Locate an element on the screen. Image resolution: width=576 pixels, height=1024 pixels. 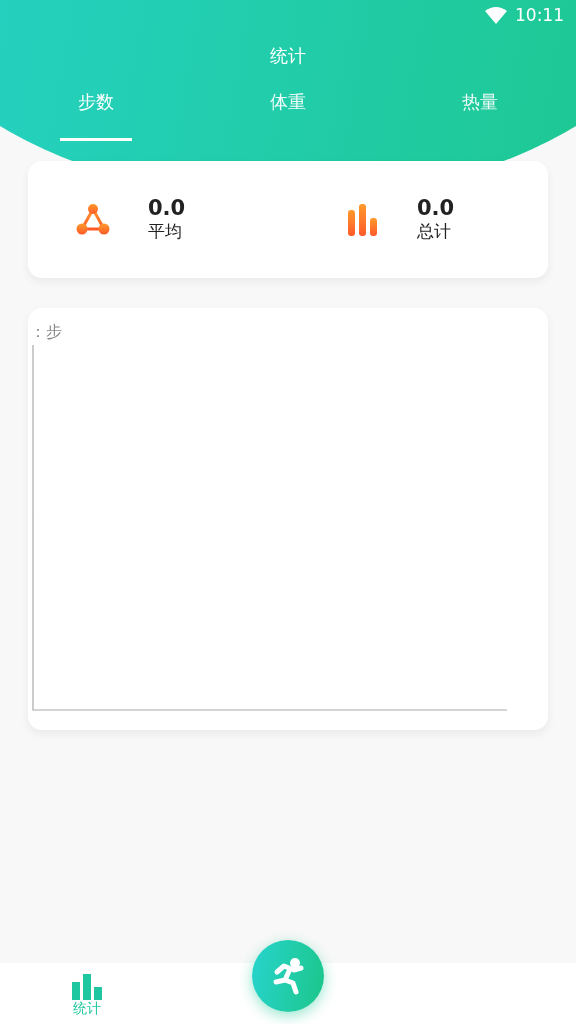
status-time: 10:11 is located at coordinates (539, 15).